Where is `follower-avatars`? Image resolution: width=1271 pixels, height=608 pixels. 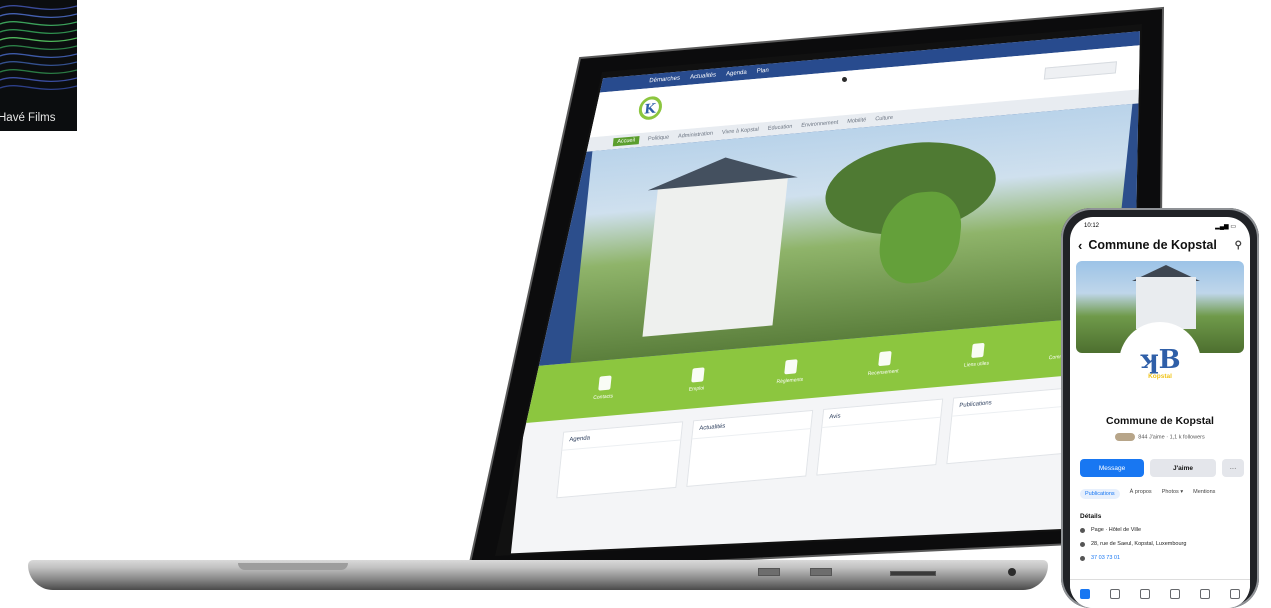
follower-avatars is located at coordinates (1125, 437).